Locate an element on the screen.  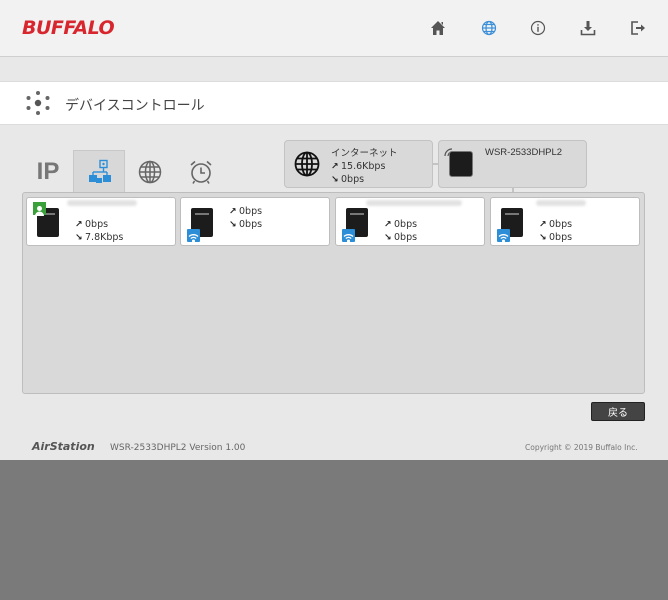
internet-label: インターネット is located at coordinates (364, 153).